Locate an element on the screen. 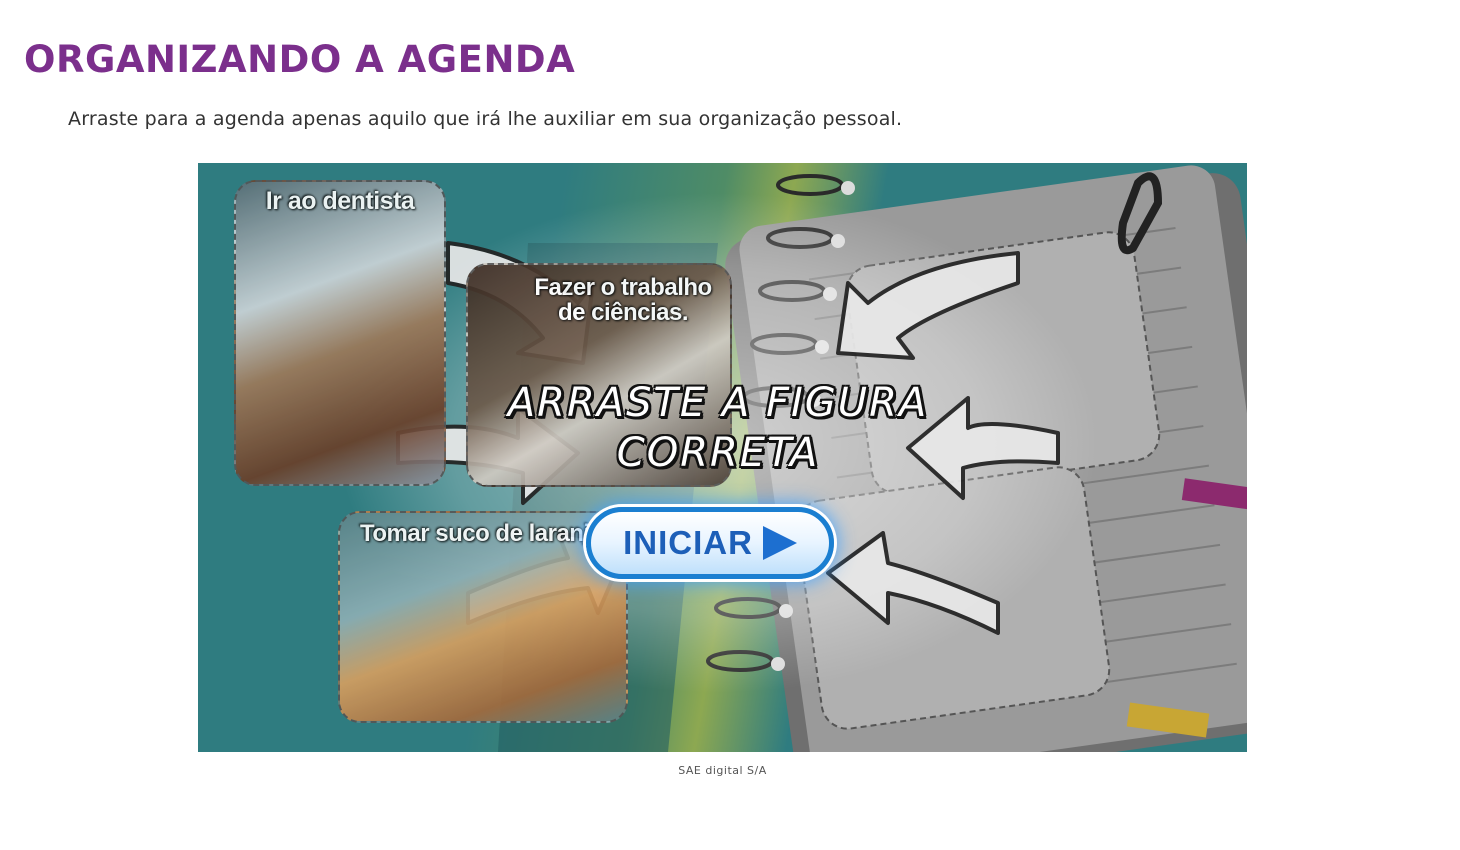  overlay-line-1: ARRASTE A FIGURA is located at coordinates (718, 403).